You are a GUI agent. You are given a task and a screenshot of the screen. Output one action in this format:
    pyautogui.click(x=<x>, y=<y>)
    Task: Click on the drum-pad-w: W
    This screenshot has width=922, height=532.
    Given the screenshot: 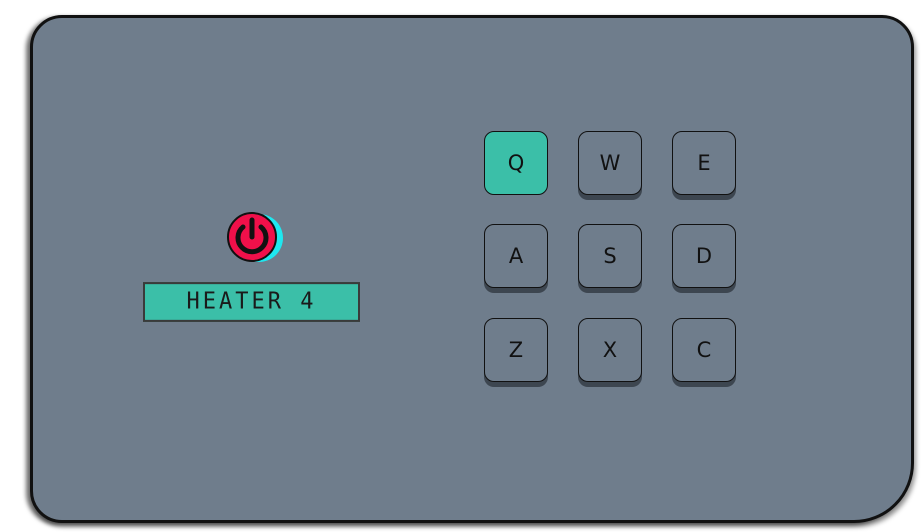 What is the action you would take?
    pyautogui.click(x=610, y=163)
    